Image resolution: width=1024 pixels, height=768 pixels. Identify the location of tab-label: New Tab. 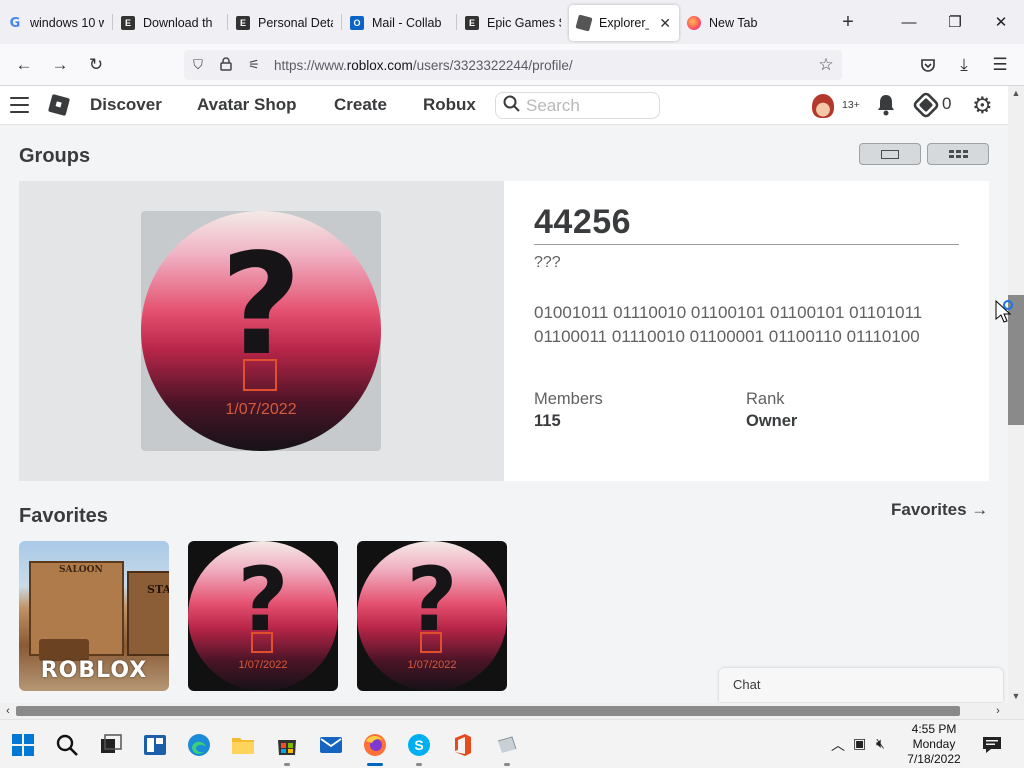
(733, 23).